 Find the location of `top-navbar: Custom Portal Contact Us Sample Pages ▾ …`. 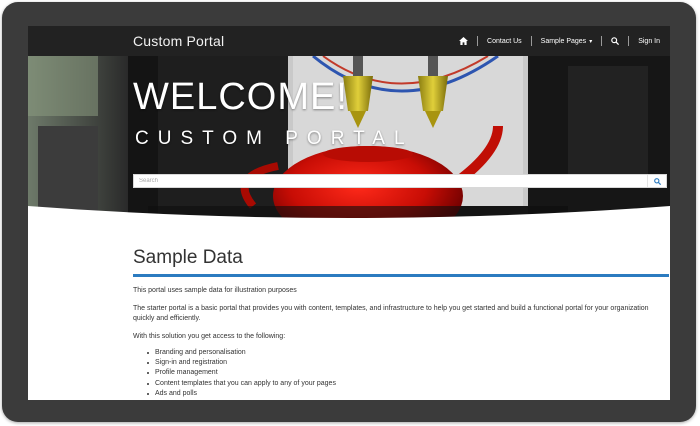

top-navbar: Custom Portal Contact Us Sample Pages ▾ … is located at coordinates (349, 41).